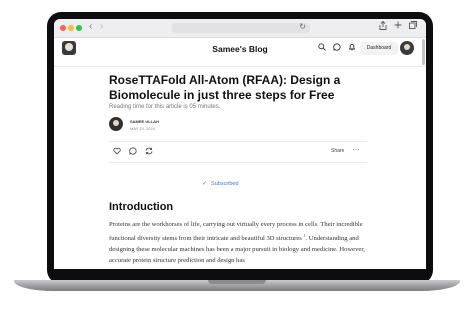 The height and width of the screenshot is (326, 474). Describe the element at coordinates (90, 26) in the screenshot. I see `back-icon: ‹` at that location.